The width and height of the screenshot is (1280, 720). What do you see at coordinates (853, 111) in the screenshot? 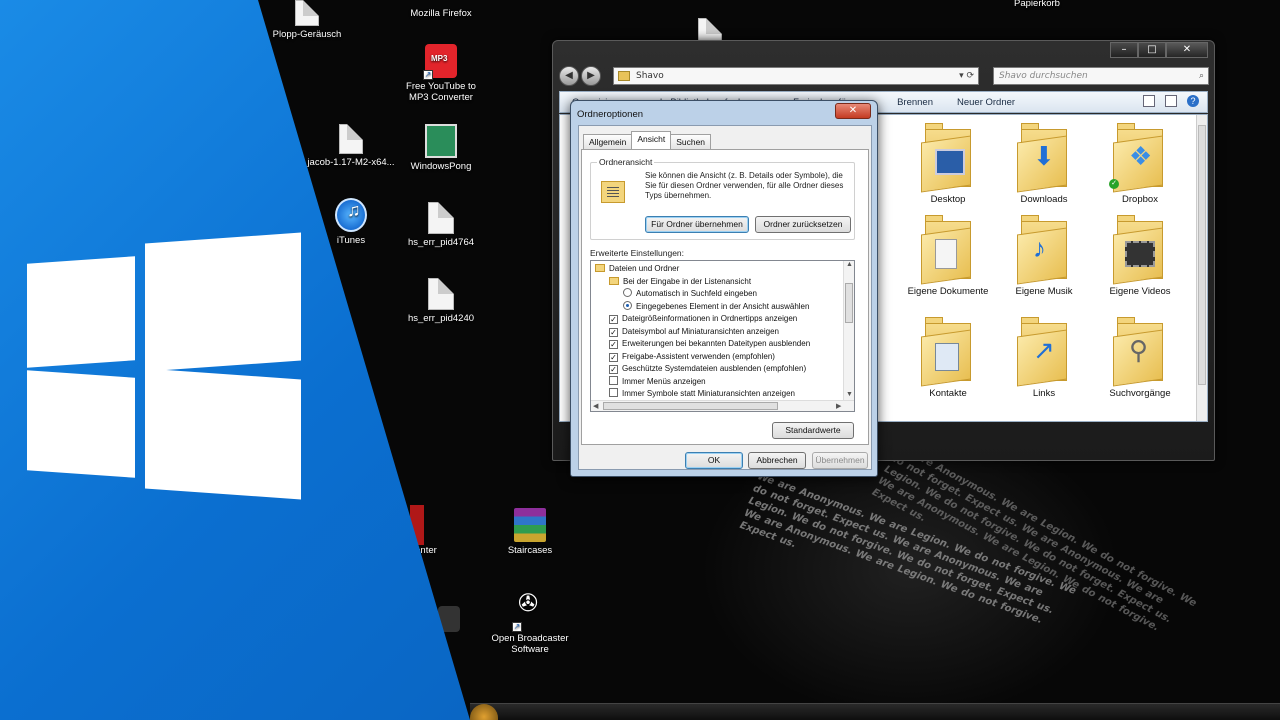
I see `dialog-close-button: ✕` at bounding box center [853, 111].